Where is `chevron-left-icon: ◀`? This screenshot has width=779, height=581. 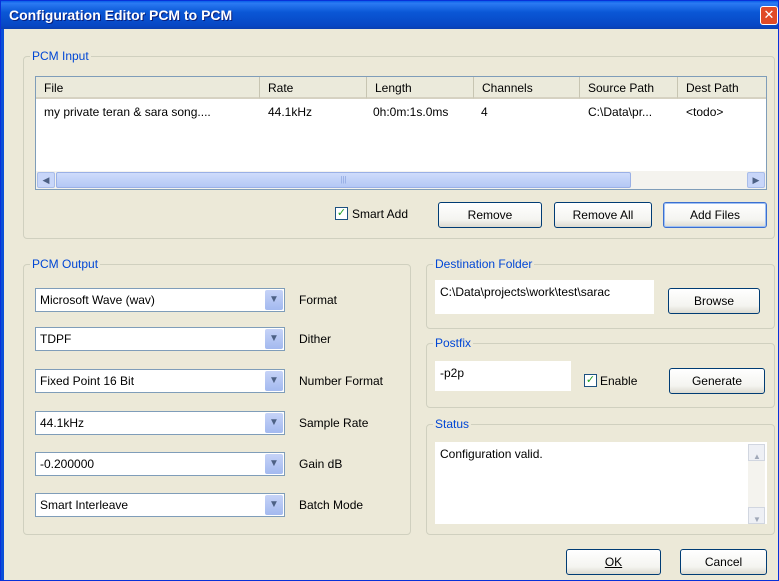 chevron-left-icon: ◀ is located at coordinates (46, 180).